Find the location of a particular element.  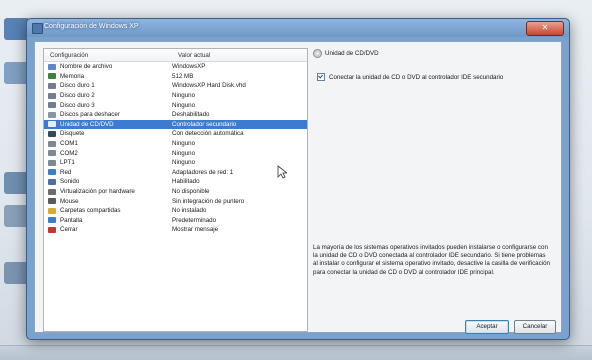

list-item: Carpetas compartidas No instalado is located at coordinates (175, 211).